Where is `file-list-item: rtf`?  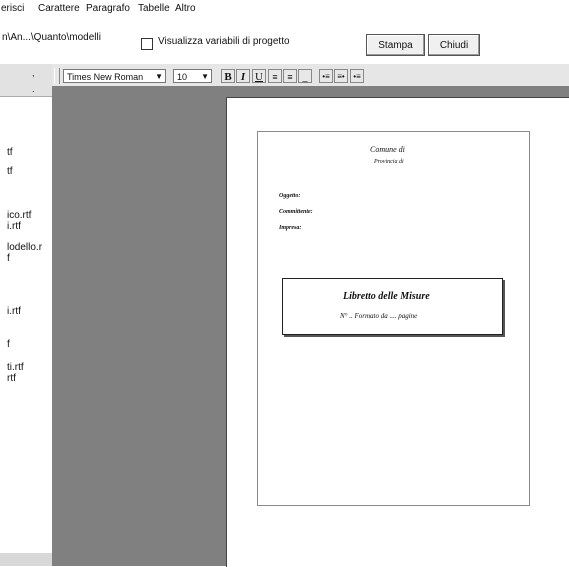
file-list-item: rtf is located at coordinates (11, 378).